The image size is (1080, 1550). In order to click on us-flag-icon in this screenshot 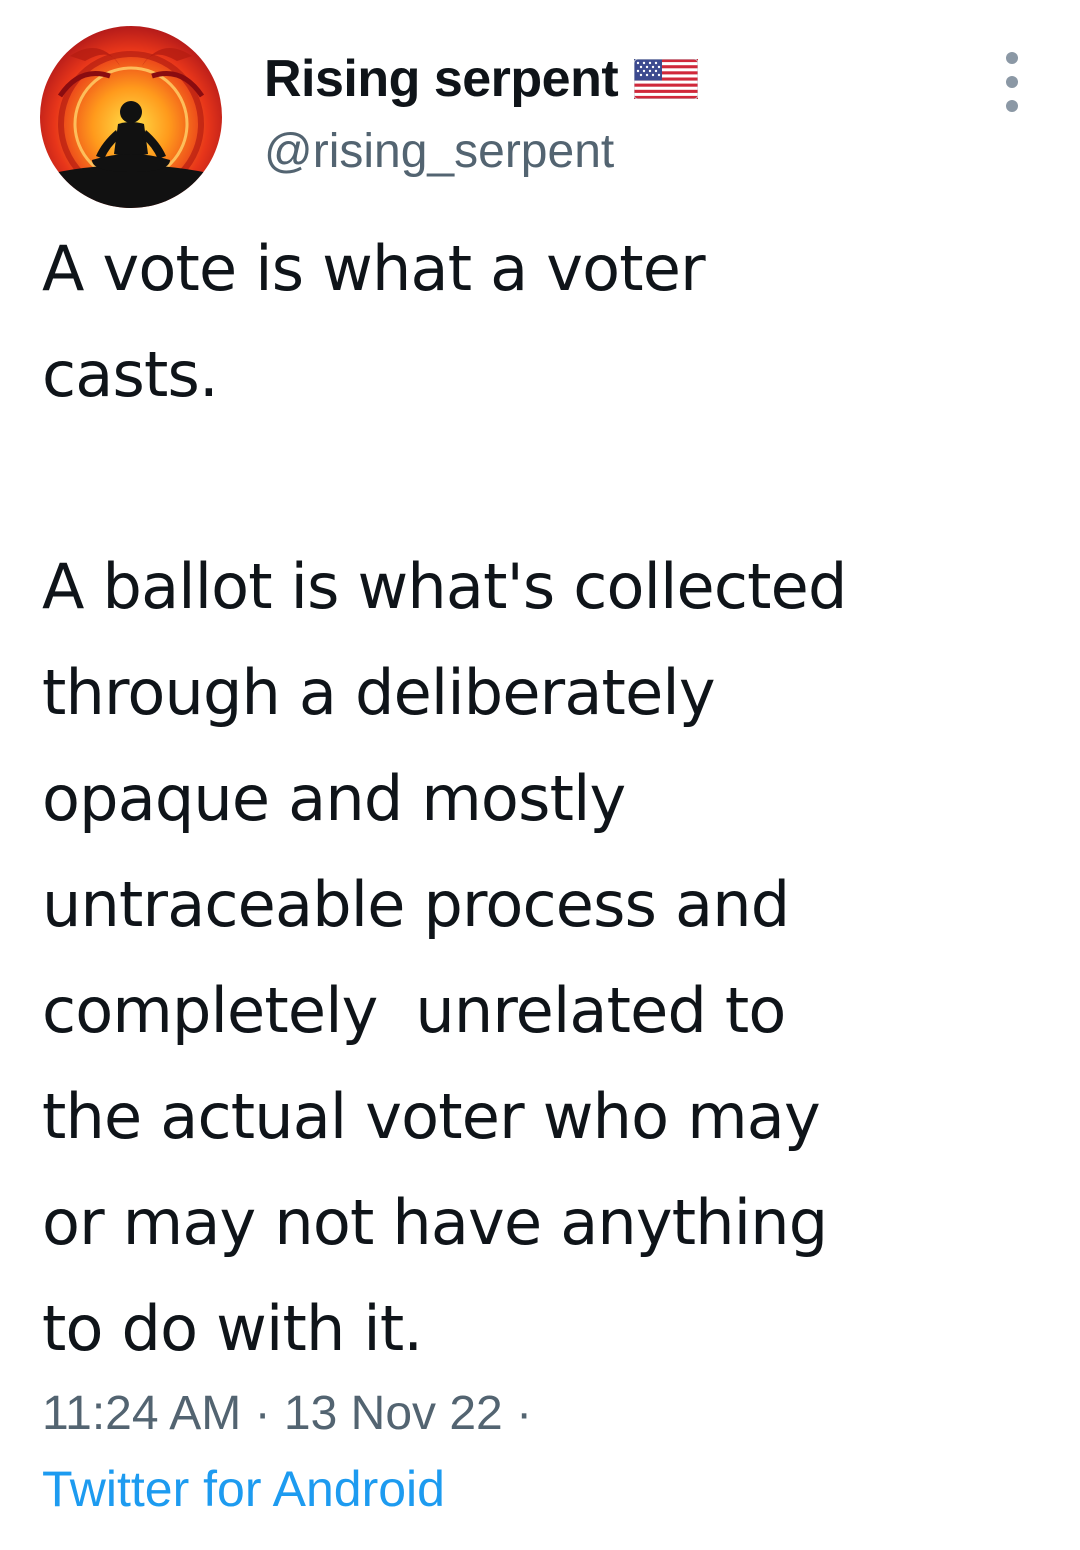, I will do `click(666, 79)`.